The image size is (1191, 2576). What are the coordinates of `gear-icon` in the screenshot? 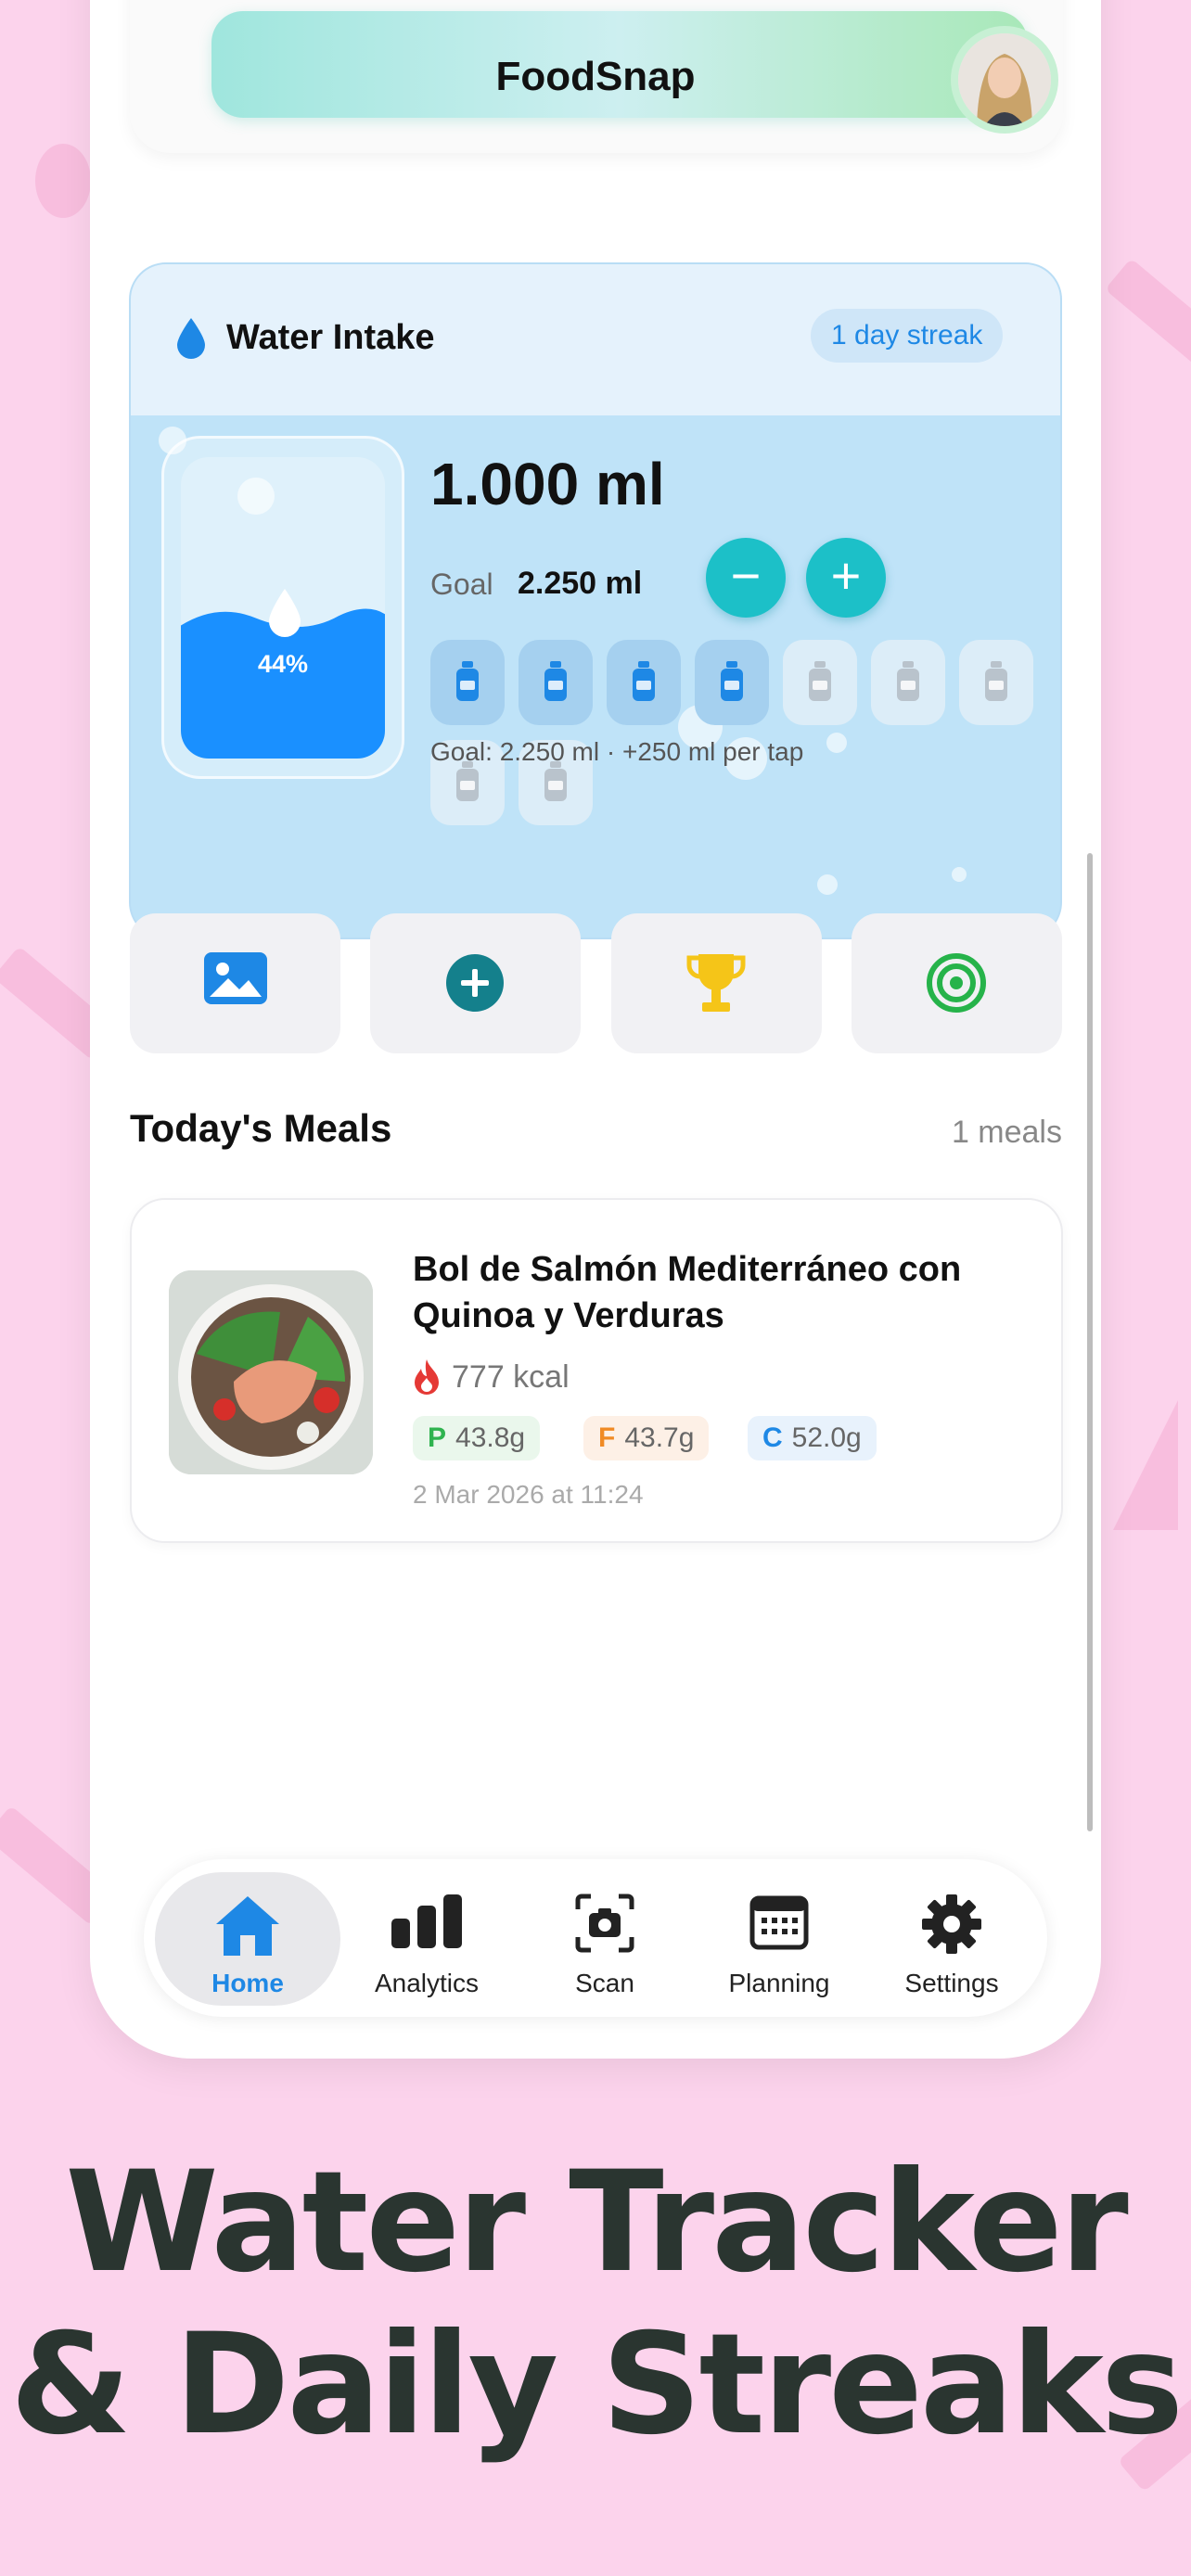 It's located at (951, 1924).